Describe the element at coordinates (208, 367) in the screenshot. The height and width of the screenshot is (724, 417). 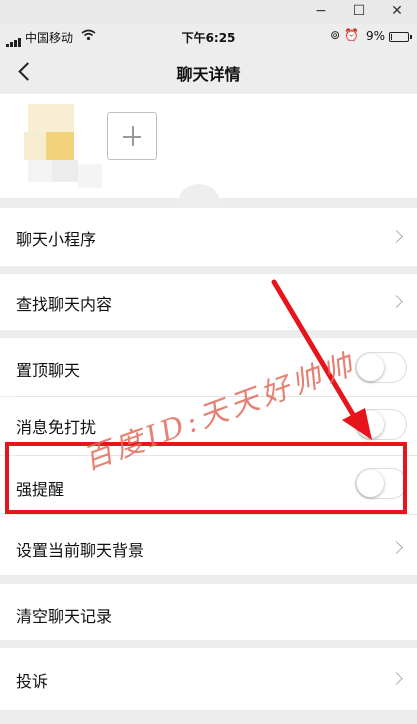
I see `row-sticky-chat: 置顶聊天` at that location.